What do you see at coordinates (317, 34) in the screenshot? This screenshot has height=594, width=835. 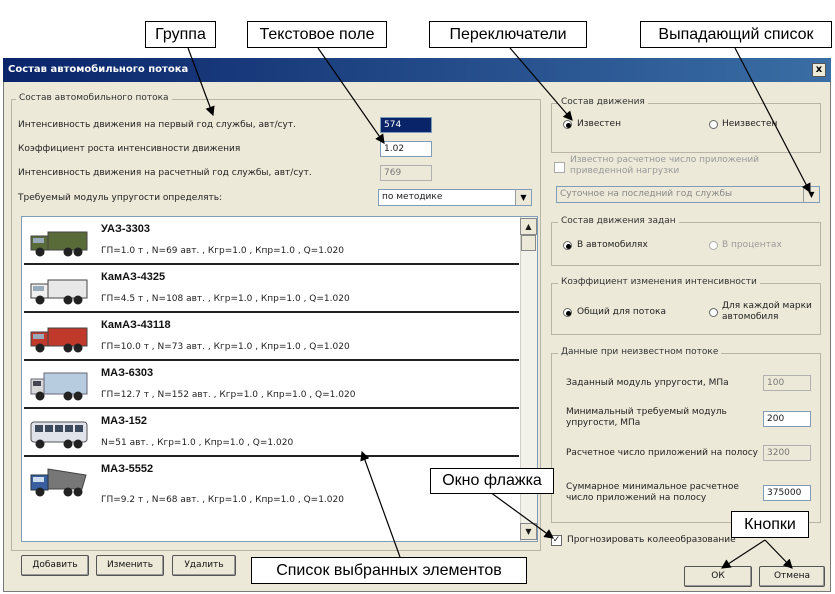 I see `callout-text-field: Текстовое поле` at bounding box center [317, 34].